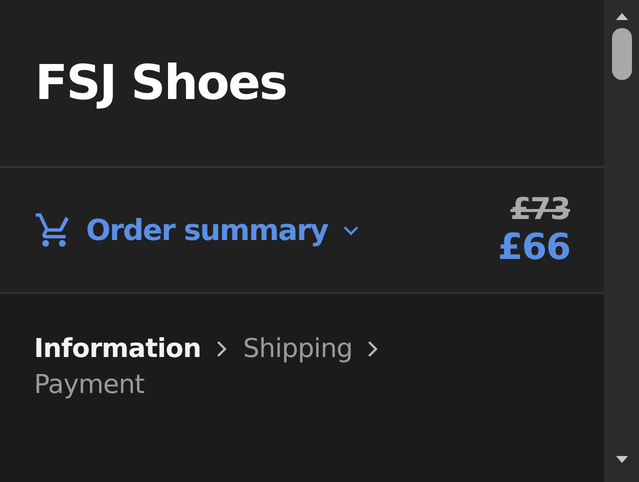  I want to click on original-price: £73, so click(540, 209).